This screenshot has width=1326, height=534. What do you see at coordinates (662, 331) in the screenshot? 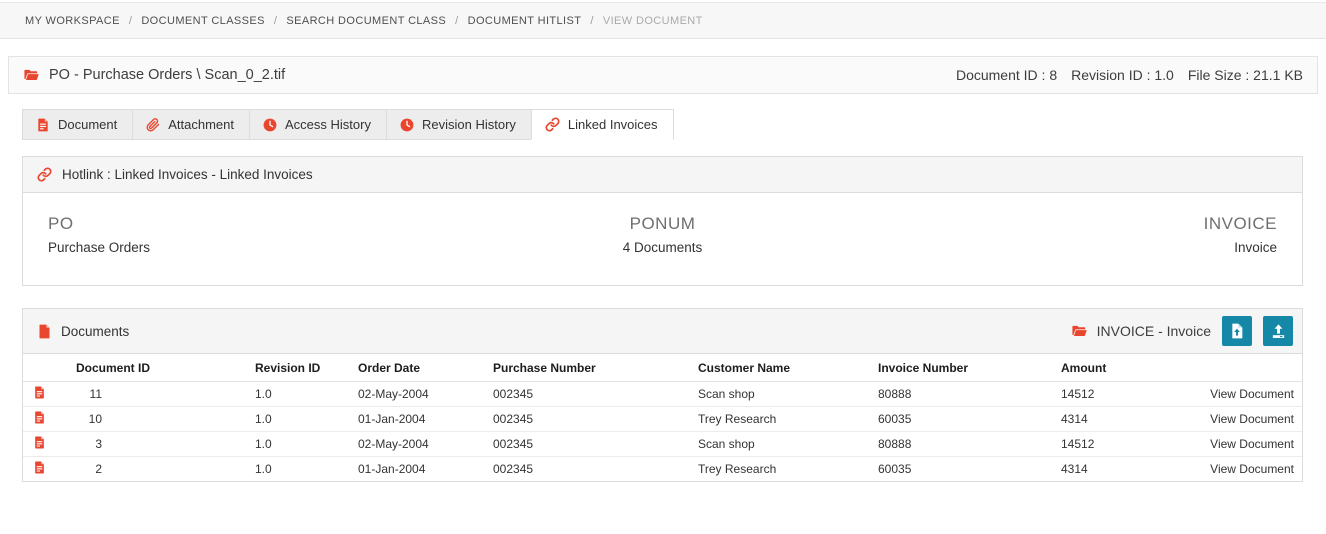
I see `documents-panel-header: Documents INVOICE - Invoice` at bounding box center [662, 331].